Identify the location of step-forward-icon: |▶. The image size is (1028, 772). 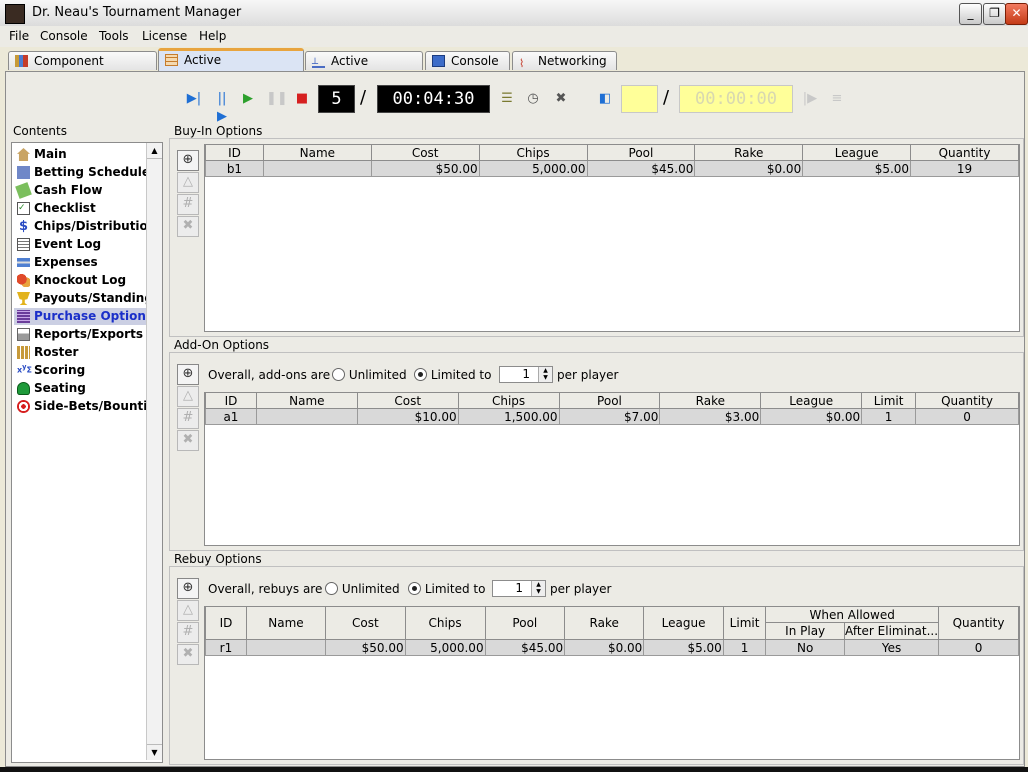
(810, 99).